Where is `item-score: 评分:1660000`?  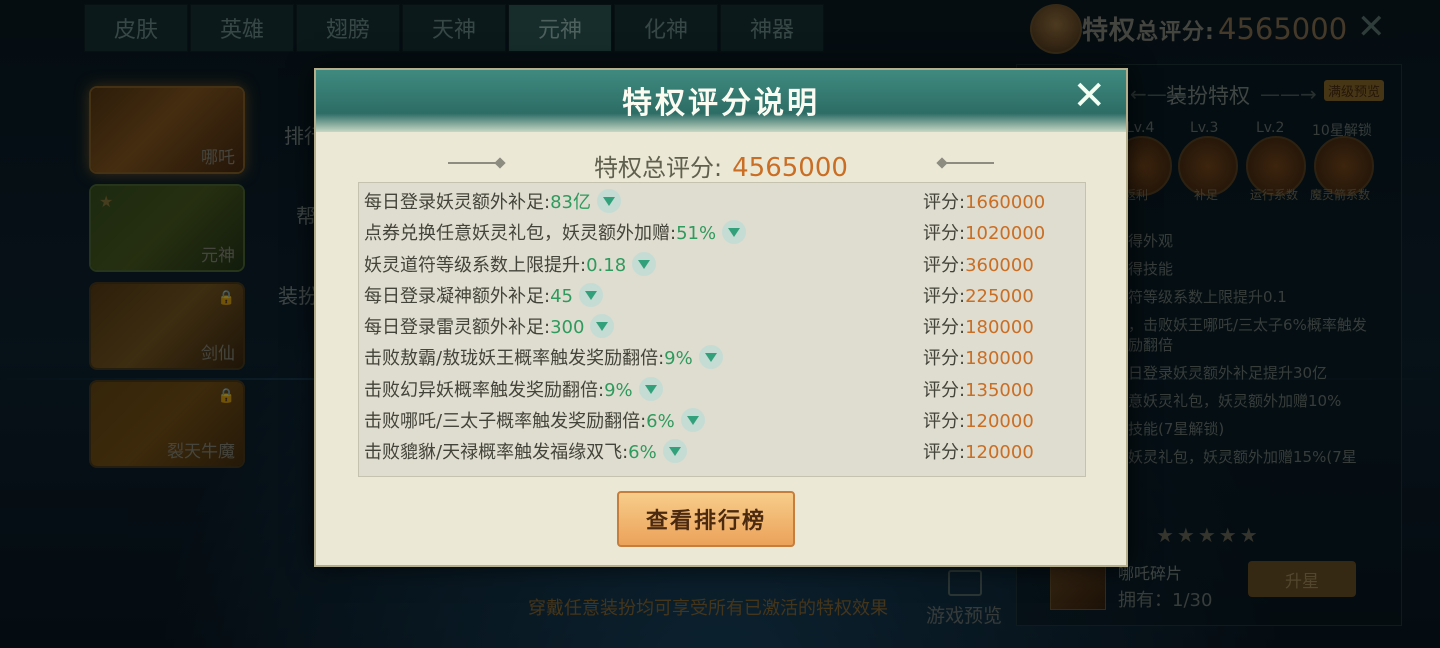
item-score: 评分:1660000 is located at coordinates (984, 202).